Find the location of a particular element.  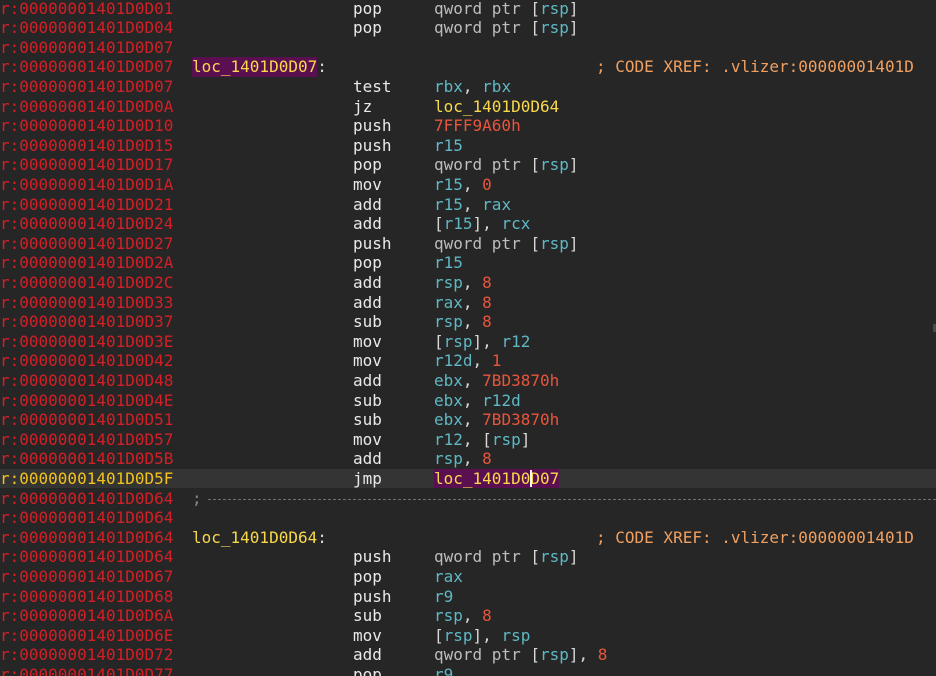

listing-line: r:00000001401D0D57 mov r12, [rsp] is located at coordinates (468, 440).